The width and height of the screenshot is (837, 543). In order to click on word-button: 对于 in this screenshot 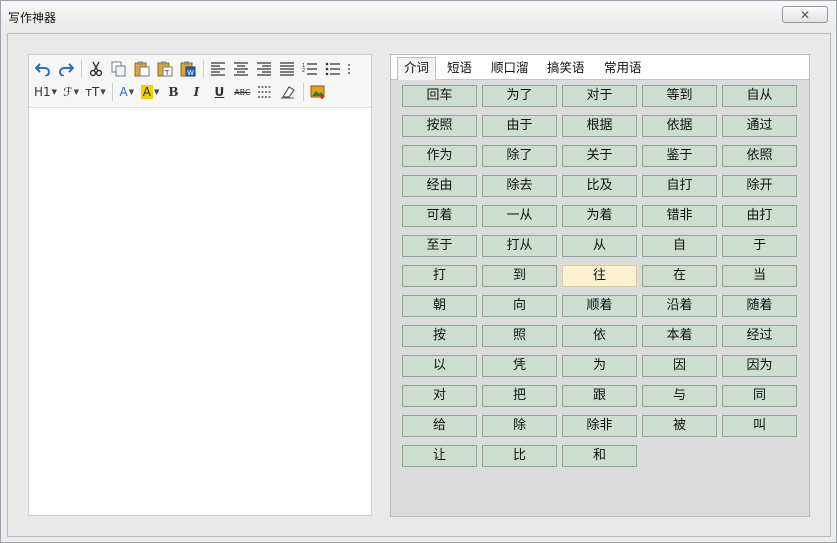, I will do `click(599, 96)`.